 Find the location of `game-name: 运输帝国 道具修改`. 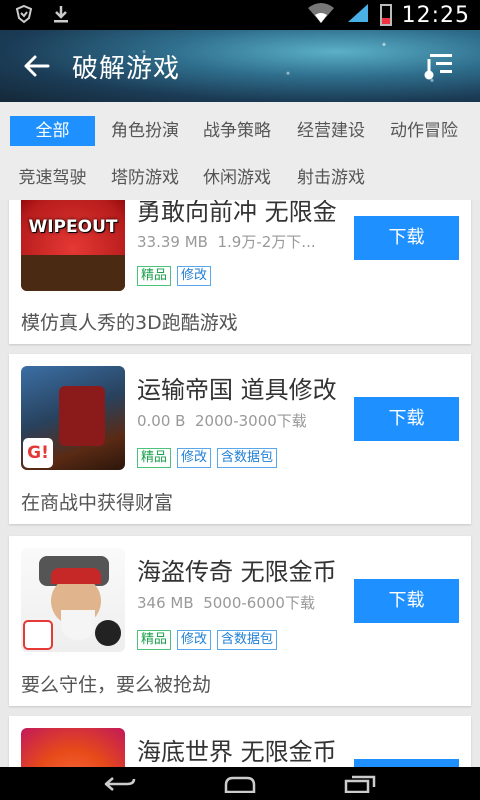

game-name: 运输帝国 道具修改 is located at coordinates (237, 390).